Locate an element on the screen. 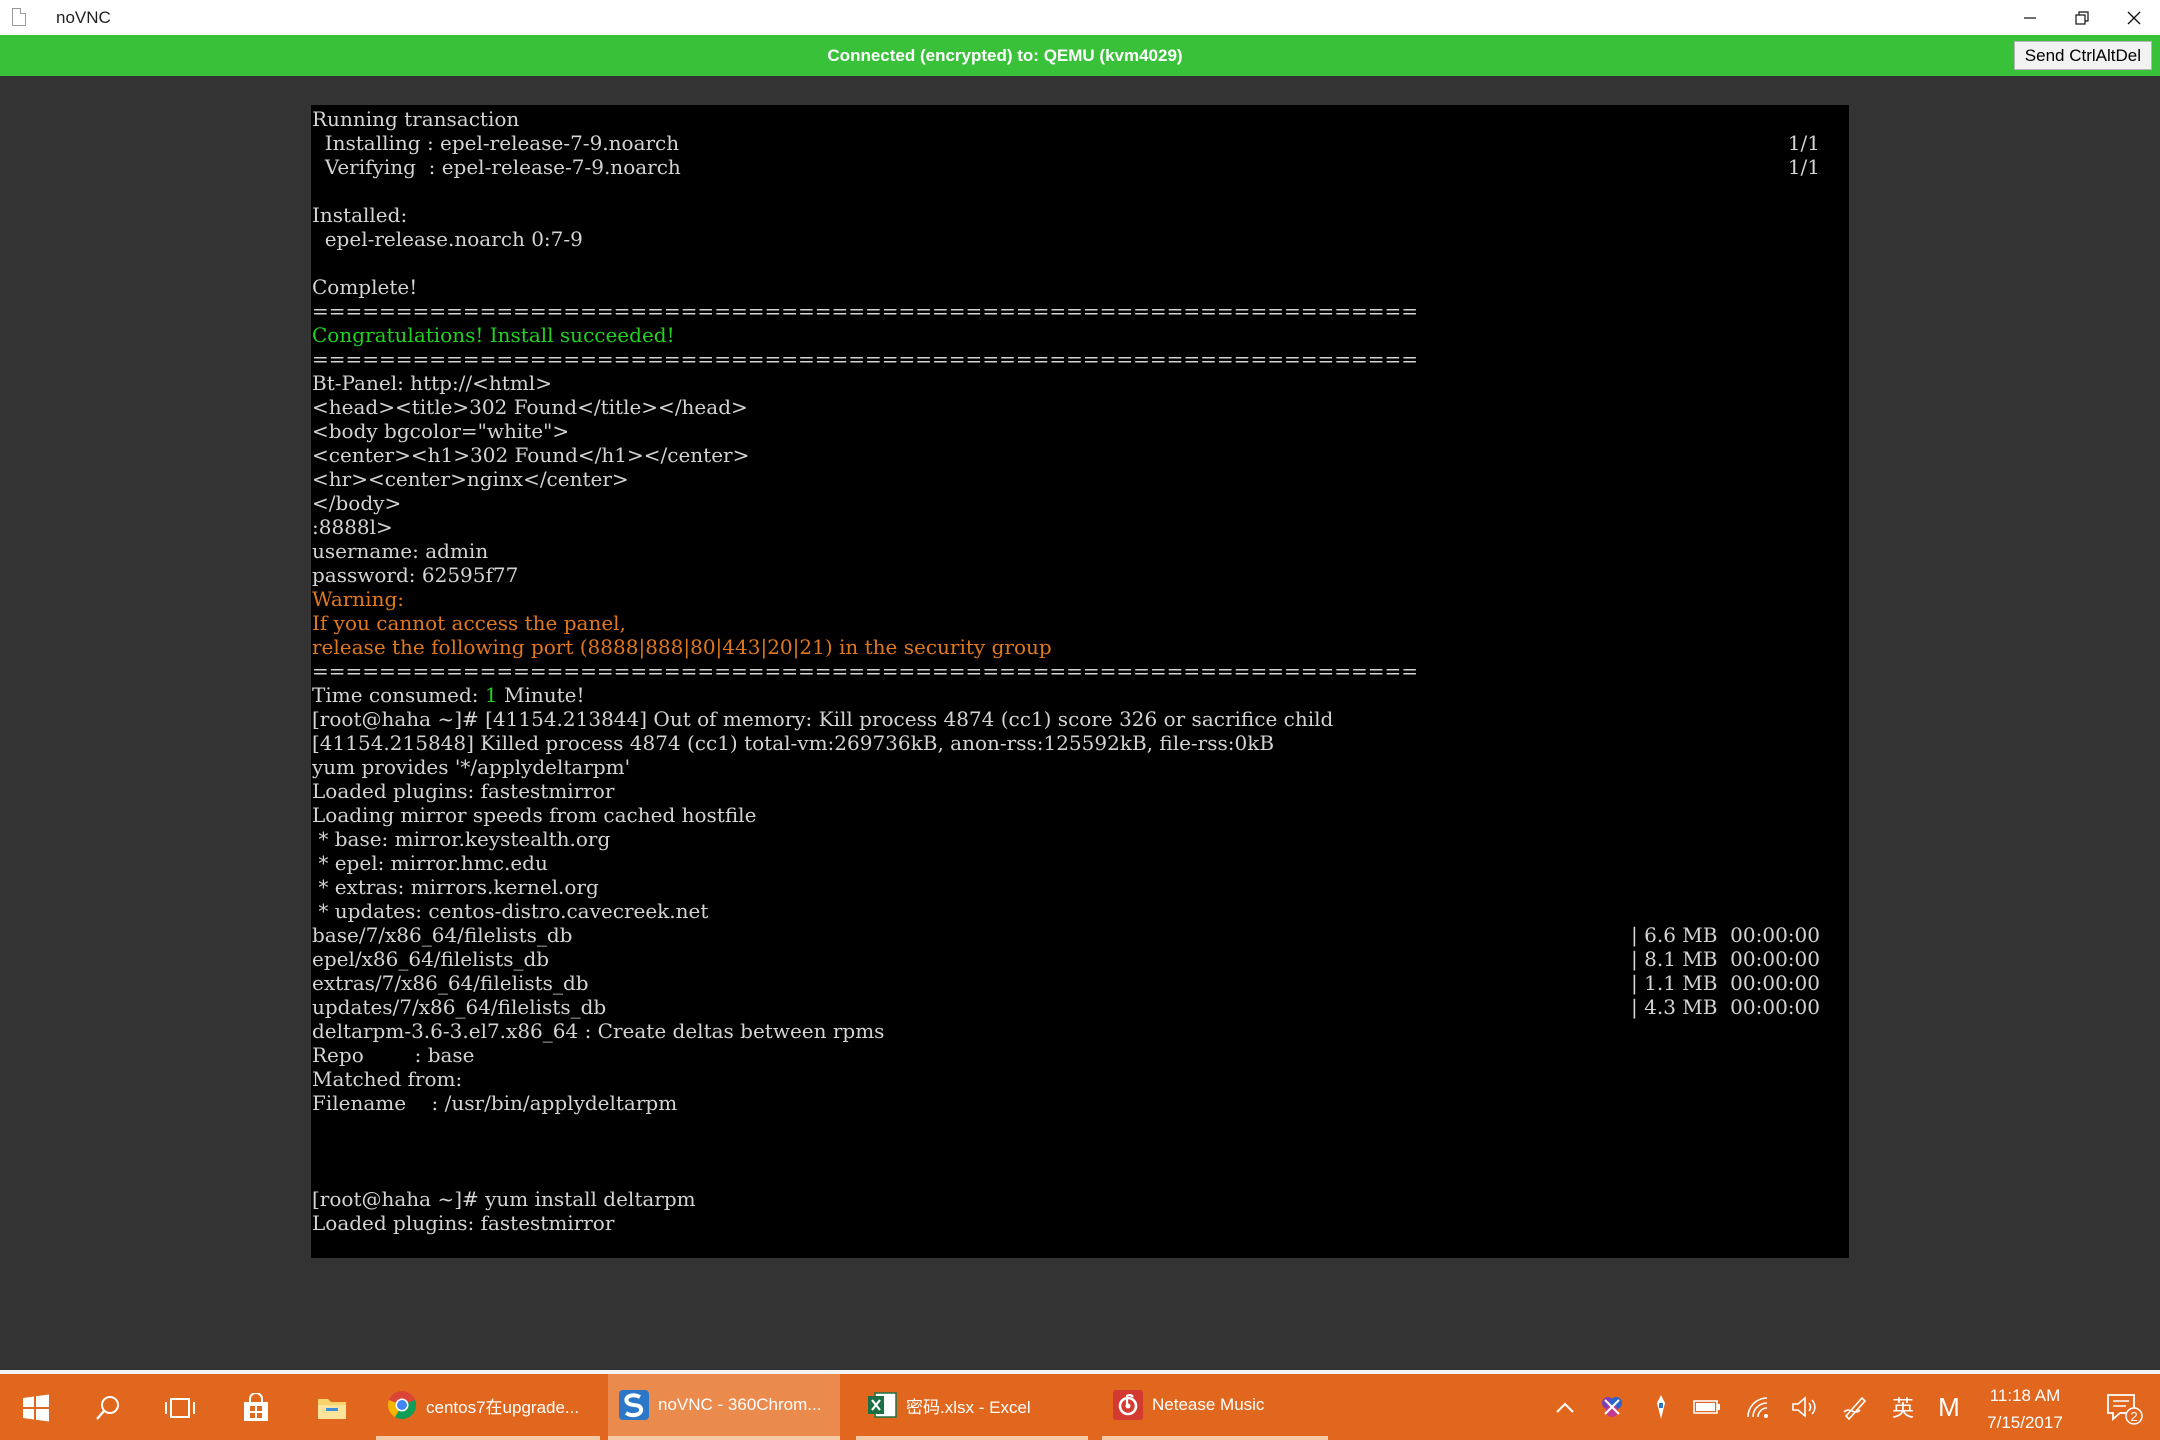  action-center-button: 2 is located at coordinates (2124, 1408).